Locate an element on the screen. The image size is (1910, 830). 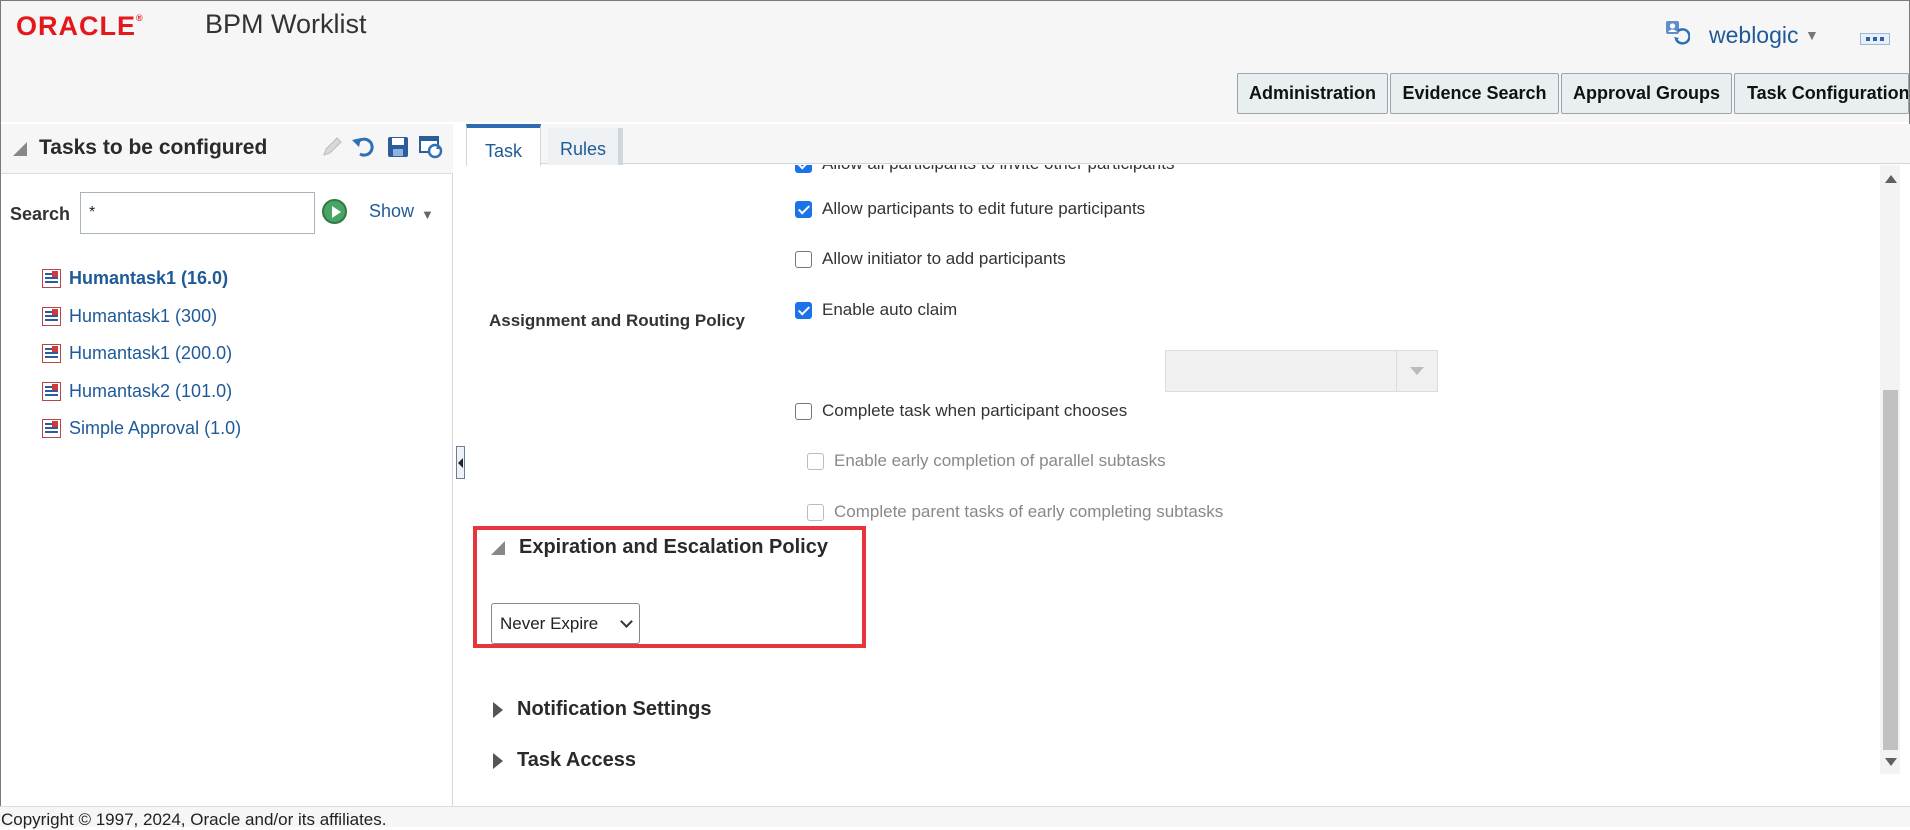
undo-icon is located at coordinates (363, 147).